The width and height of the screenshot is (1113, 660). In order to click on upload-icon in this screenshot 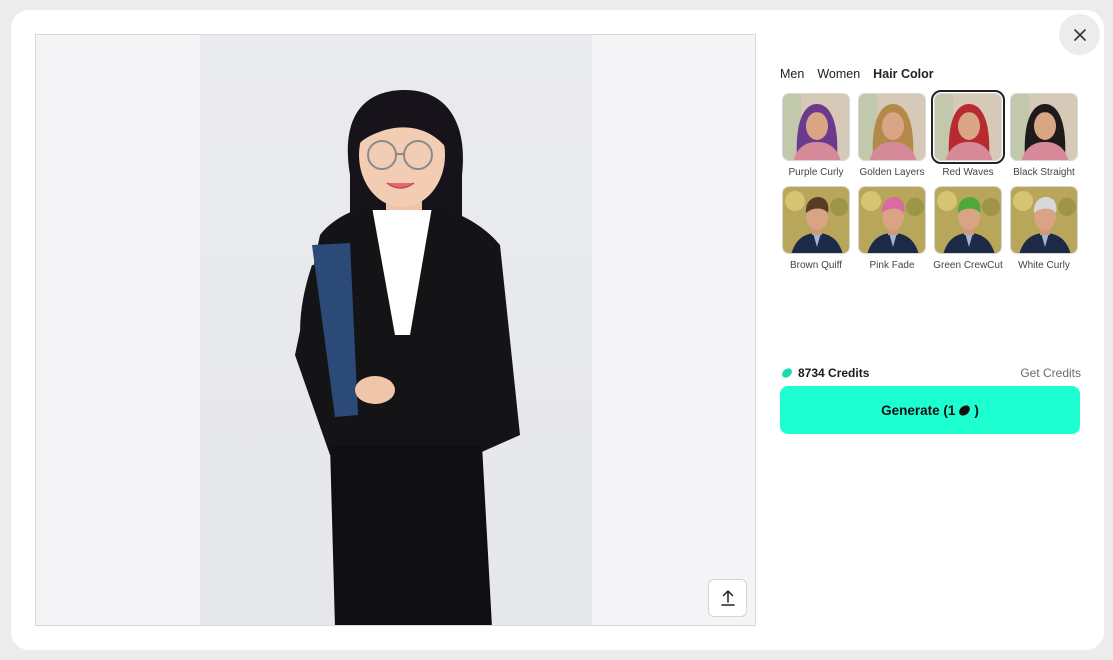, I will do `click(727, 598)`.